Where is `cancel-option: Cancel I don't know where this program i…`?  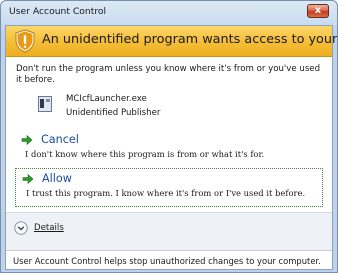 cancel-option: Cancel I don't know where this program i… is located at coordinates (169, 148).